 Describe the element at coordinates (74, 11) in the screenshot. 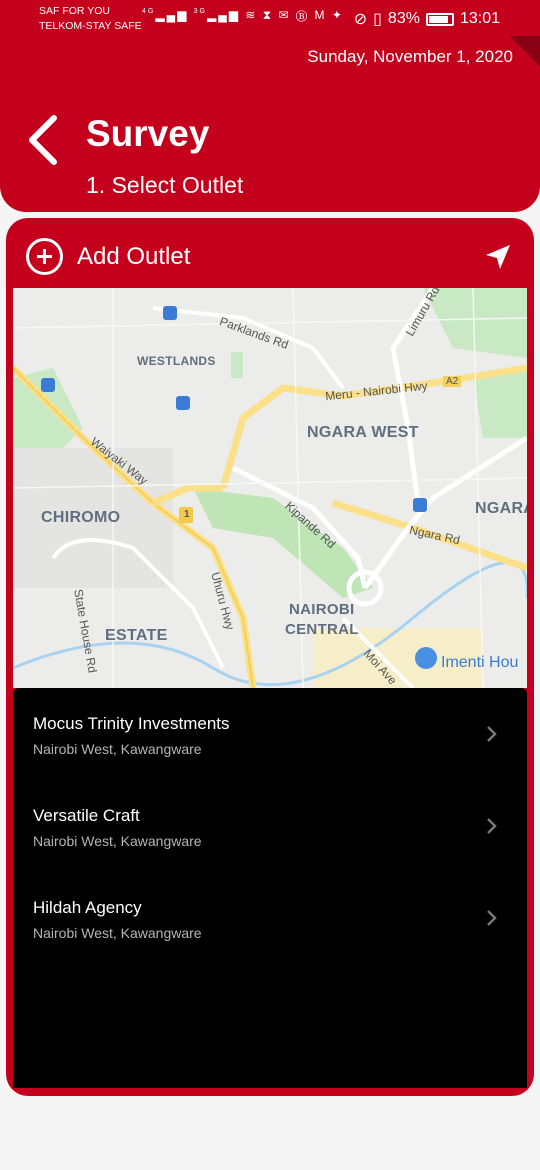

I see `carrier-1: SAF FOR YOU` at that location.